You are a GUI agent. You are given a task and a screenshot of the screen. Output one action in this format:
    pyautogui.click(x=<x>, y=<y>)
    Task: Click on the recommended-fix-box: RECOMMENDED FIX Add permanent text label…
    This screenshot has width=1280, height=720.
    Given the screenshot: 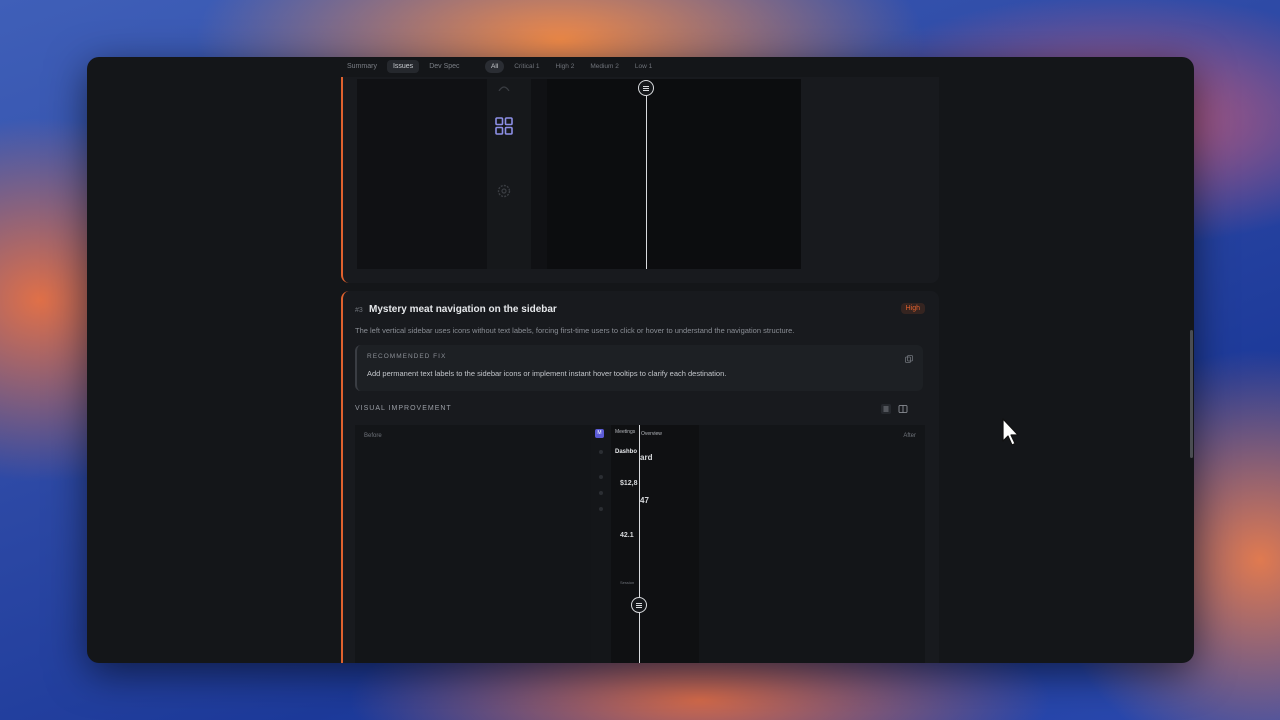 What is the action you would take?
    pyautogui.click(x=639, y=368)
    